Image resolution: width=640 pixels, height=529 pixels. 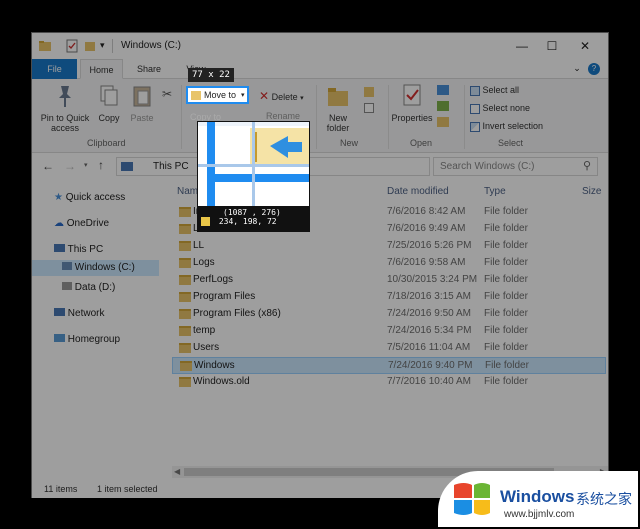 What do you see at coordinates (389, 263) in the screenshot?
I see `table-row: Logs 7/6/2016 9:58 AM File folder` at bounding box center [389, 263].